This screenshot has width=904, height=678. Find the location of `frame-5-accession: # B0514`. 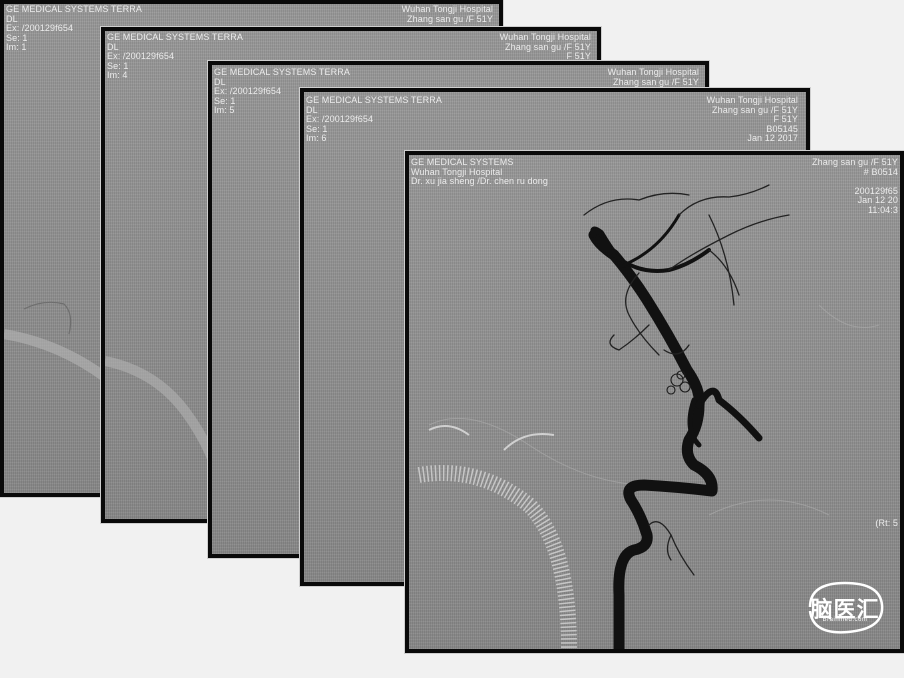

frame-5-accession: # B0514 is located at coordinates (880, 171).